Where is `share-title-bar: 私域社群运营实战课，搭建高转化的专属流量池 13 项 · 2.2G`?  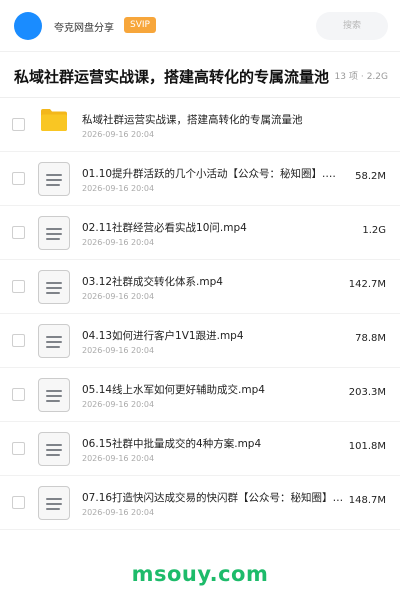
share-title-bar: 私域社群运营实战课，搭建高转化的专属流量池 13 项 · 2.2G is located at coordinates (200, 75).